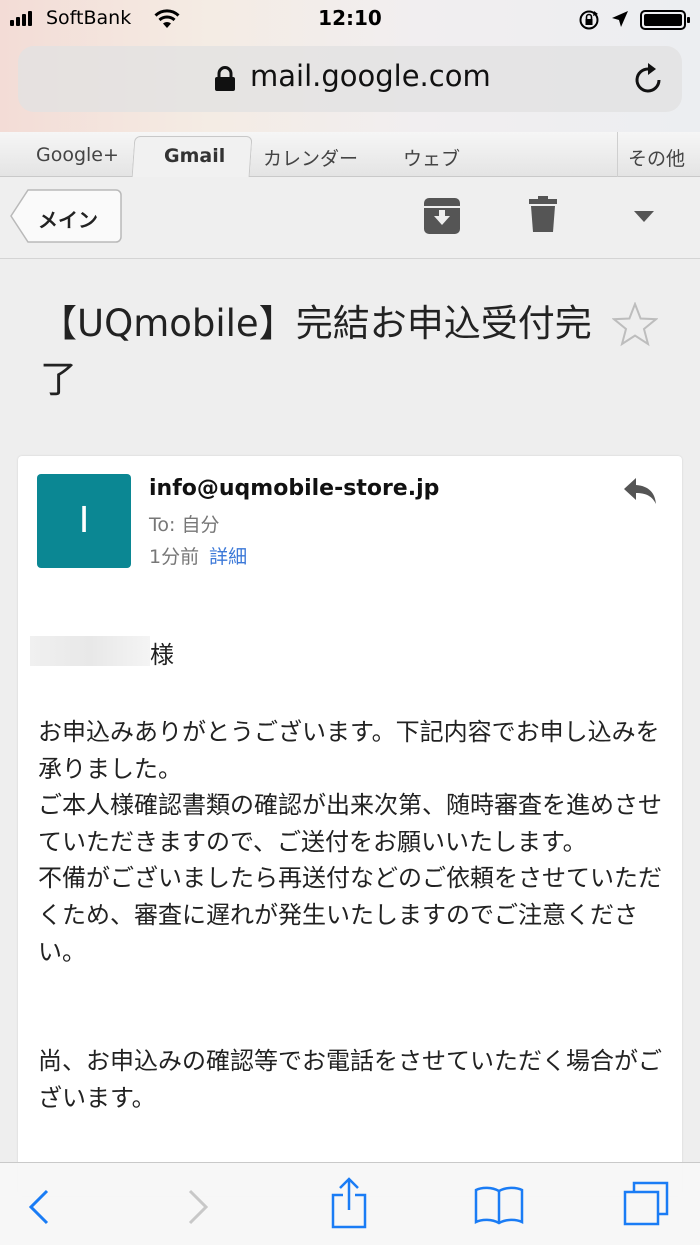 Image resolution: width=700 pixels, height=1245 pixels. Describe the element at coordinates (589, 20) in the screenshot. I see `rotation-lock-icon` at that location.